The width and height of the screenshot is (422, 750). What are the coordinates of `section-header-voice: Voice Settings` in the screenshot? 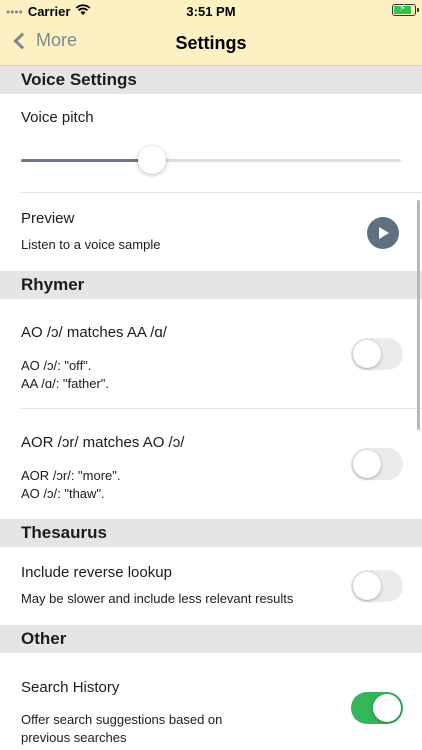 It's located at (211, 80).